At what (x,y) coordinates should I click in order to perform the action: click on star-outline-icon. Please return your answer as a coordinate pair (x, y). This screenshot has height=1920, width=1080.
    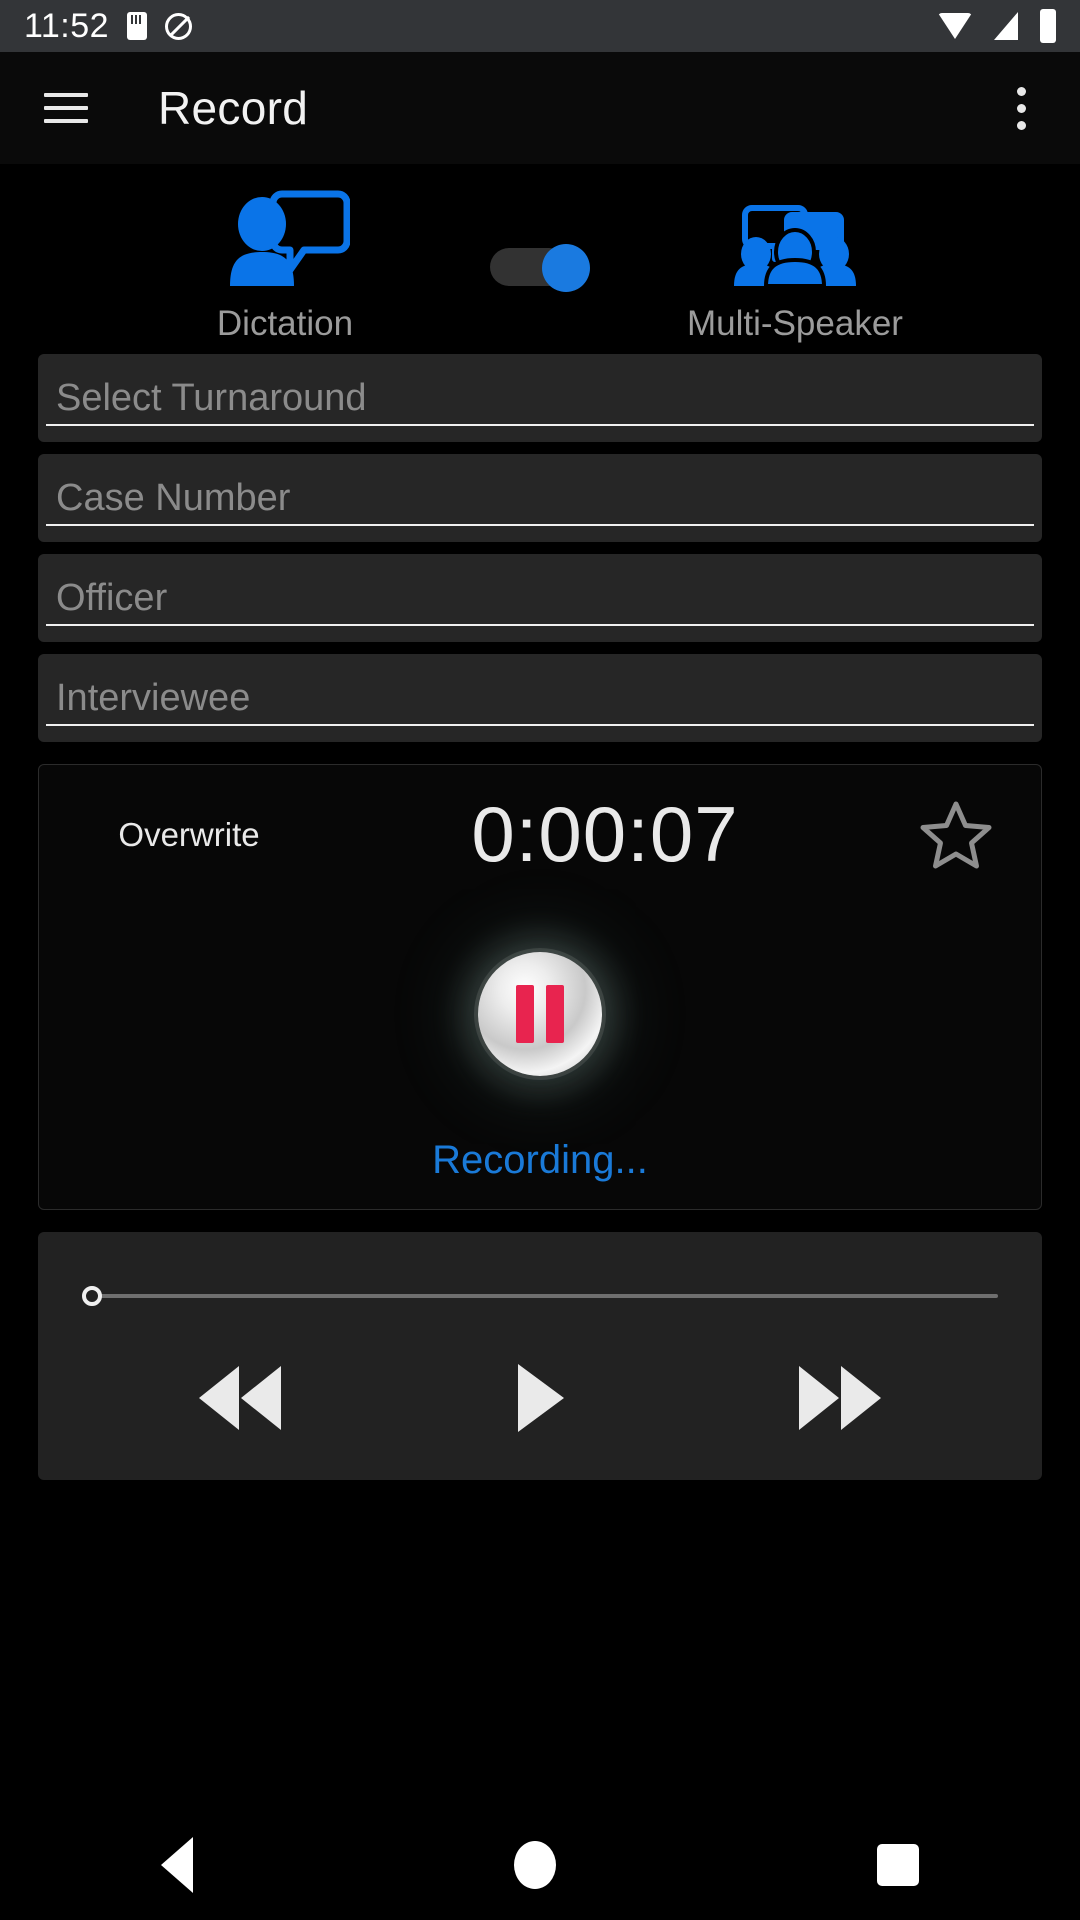
    Looking at the image, I should click on (956, 835).